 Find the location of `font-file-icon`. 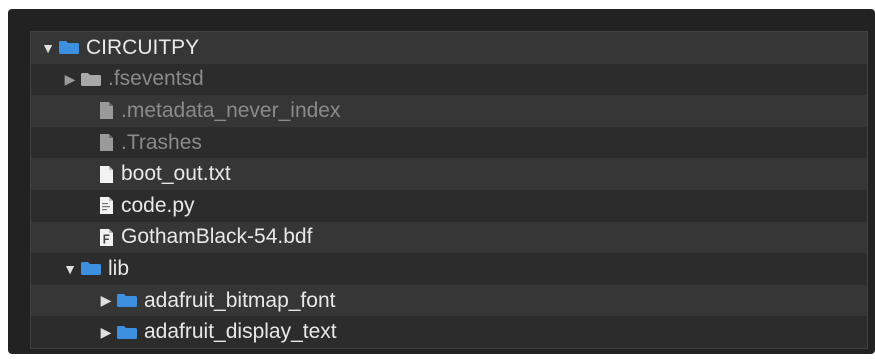

font-file-icon is located at coordinates (106, 237).